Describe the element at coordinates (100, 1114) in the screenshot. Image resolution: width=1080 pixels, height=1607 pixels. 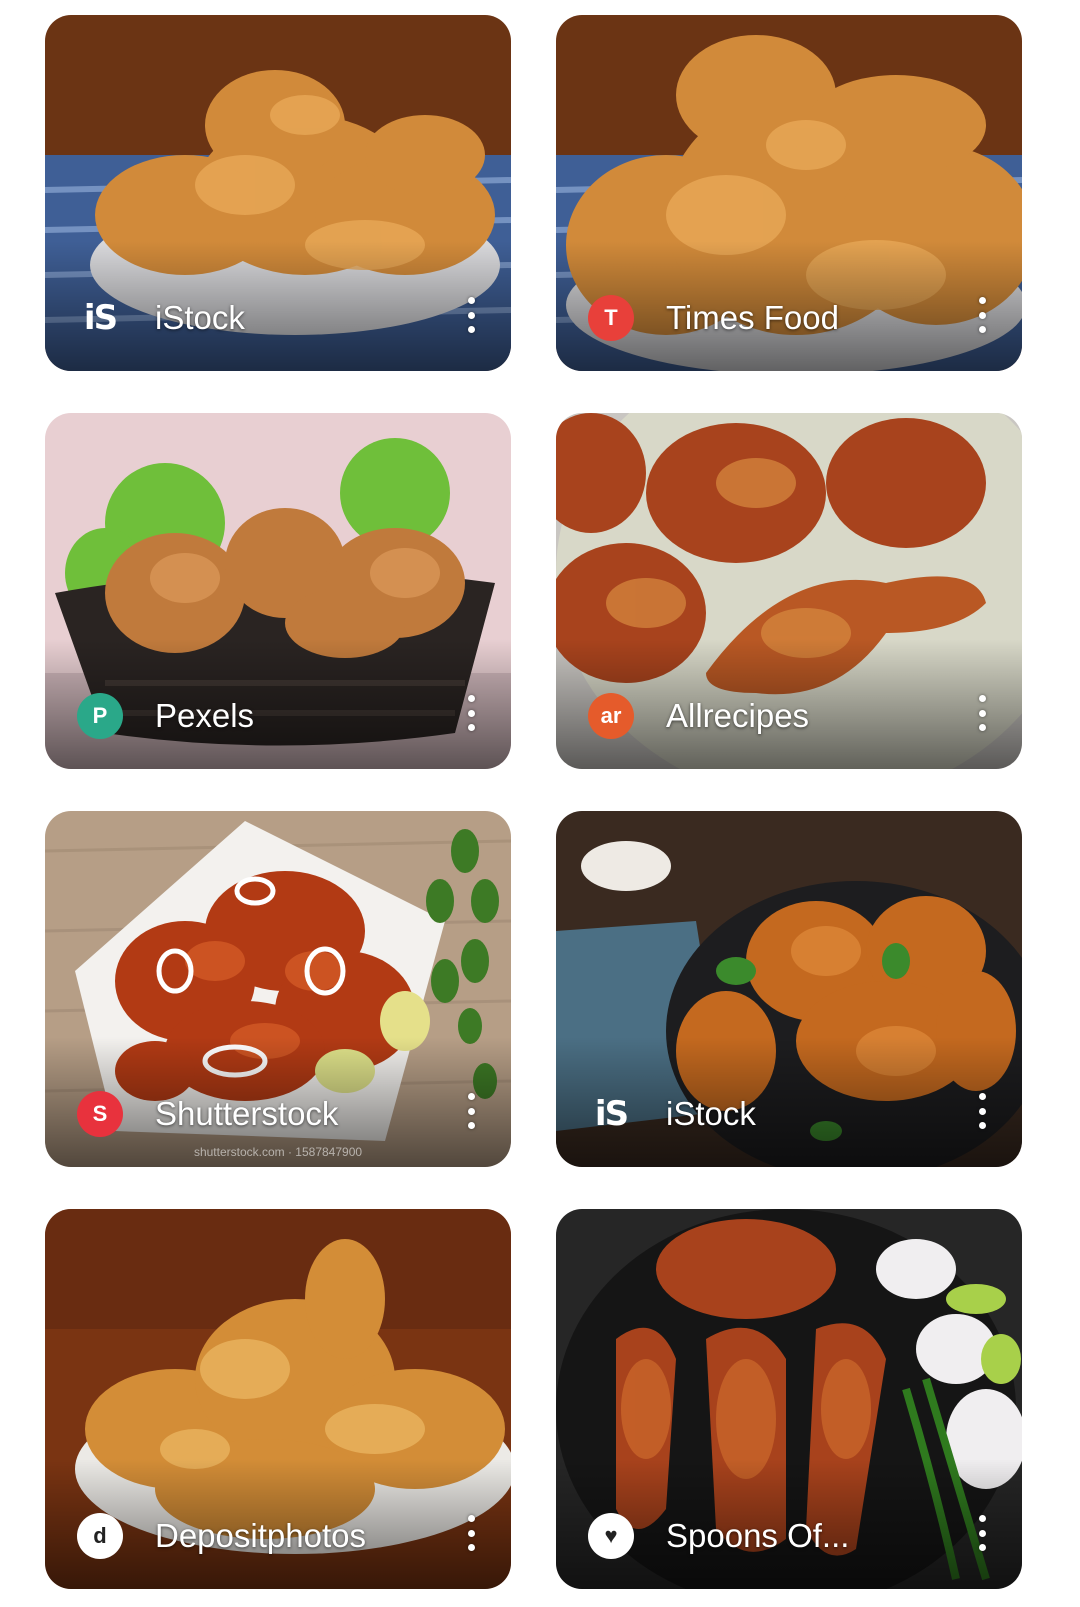
I see `shutterstock-logo-icon: S` at that location.